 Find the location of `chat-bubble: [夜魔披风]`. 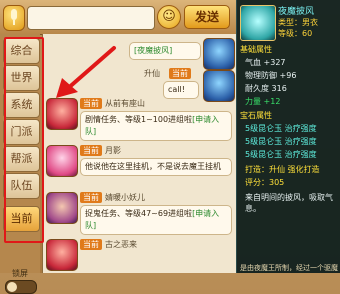

chat-bubble: [夜魔披风] is located at coordinates (165, 51).